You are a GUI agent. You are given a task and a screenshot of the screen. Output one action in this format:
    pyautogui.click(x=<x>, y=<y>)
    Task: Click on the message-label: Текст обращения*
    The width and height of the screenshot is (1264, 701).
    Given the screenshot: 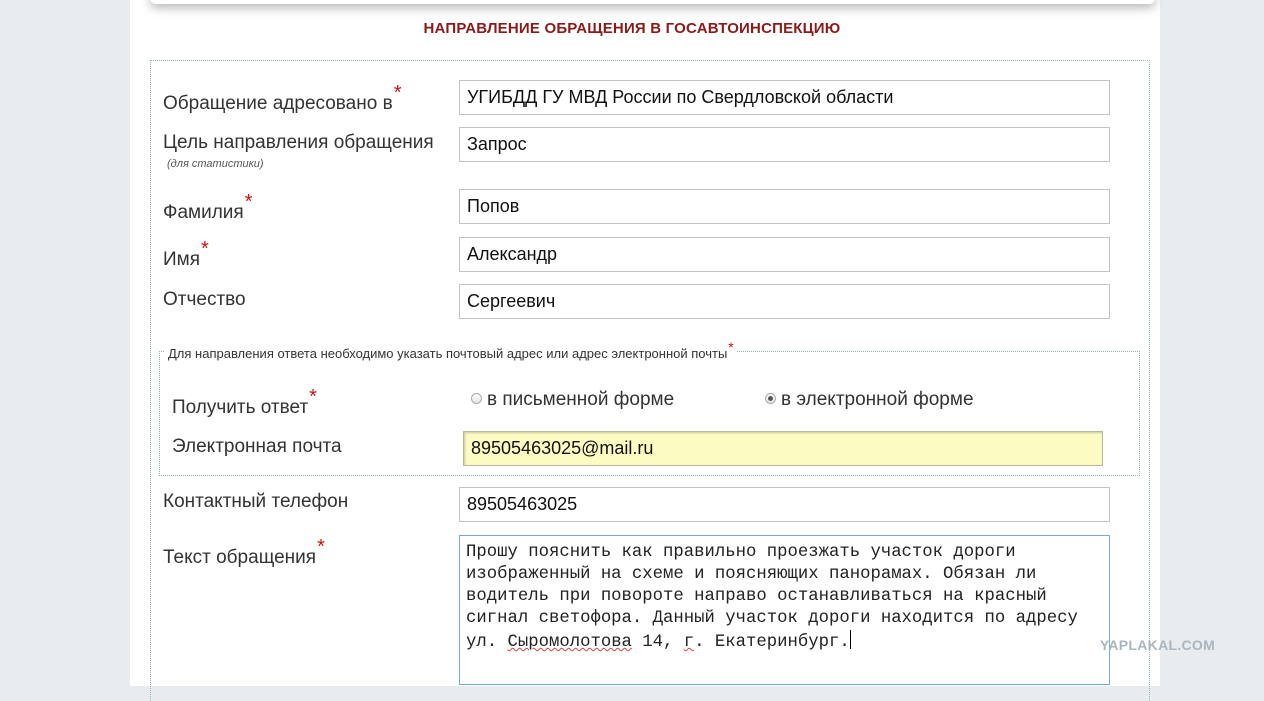 What is the action you would take?
    pyautogui.click(x=244, y=552)
    